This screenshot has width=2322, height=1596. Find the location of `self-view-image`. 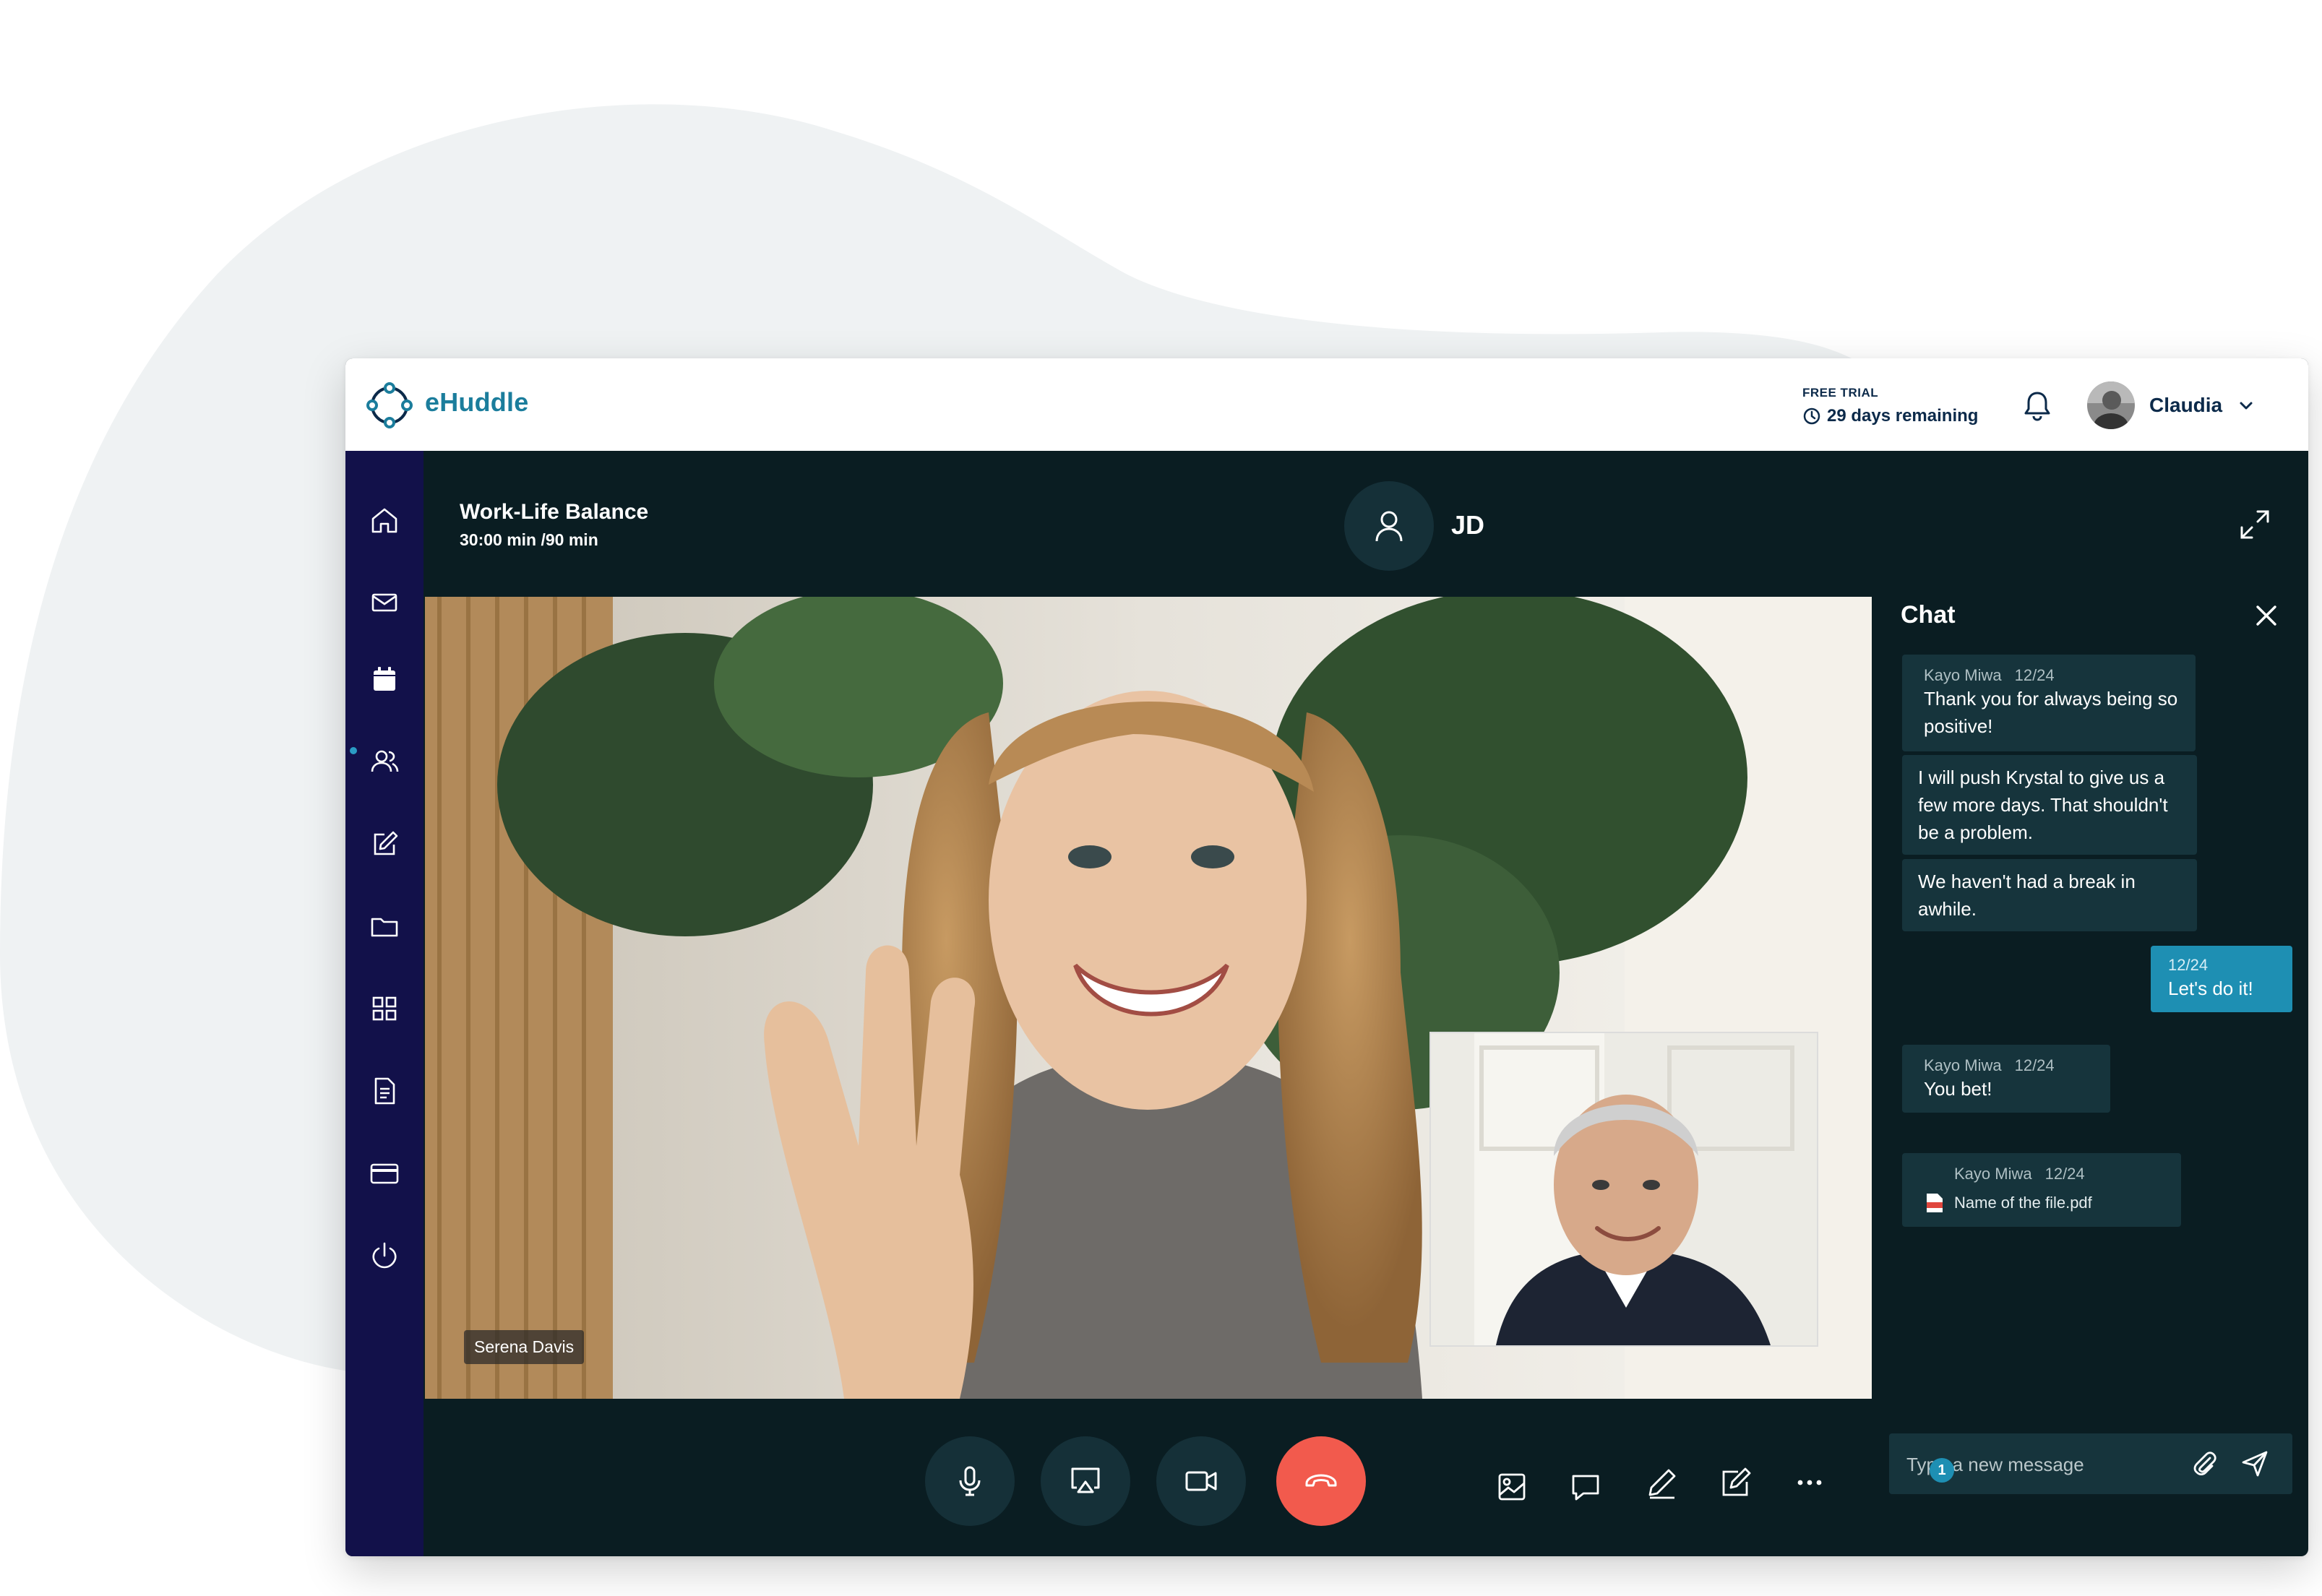

self-view-image is located at coordinates (1624, 1189).